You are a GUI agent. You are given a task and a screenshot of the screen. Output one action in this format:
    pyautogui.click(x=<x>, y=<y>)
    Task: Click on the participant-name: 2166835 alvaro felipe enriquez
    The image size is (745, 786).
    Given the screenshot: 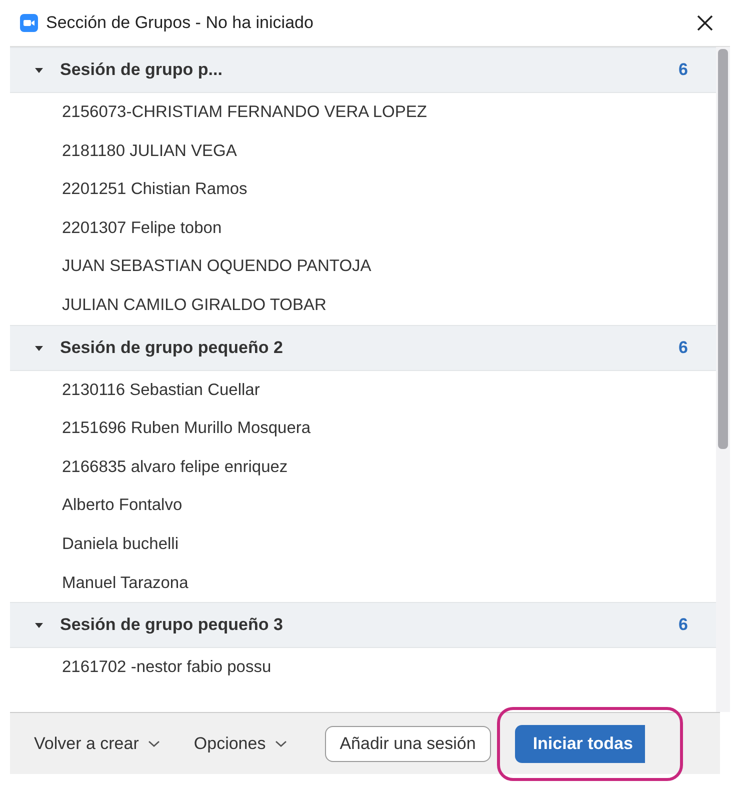 What is the action you would take?
    pyautogui.click(x=363, y=467)
    